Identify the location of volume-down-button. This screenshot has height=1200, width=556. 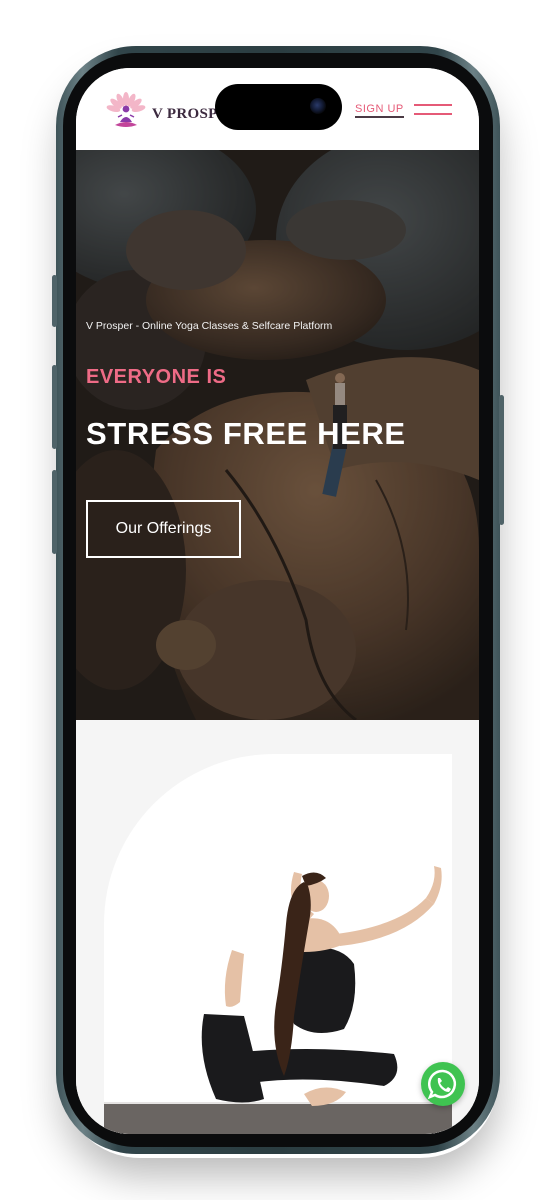
(54, 512).